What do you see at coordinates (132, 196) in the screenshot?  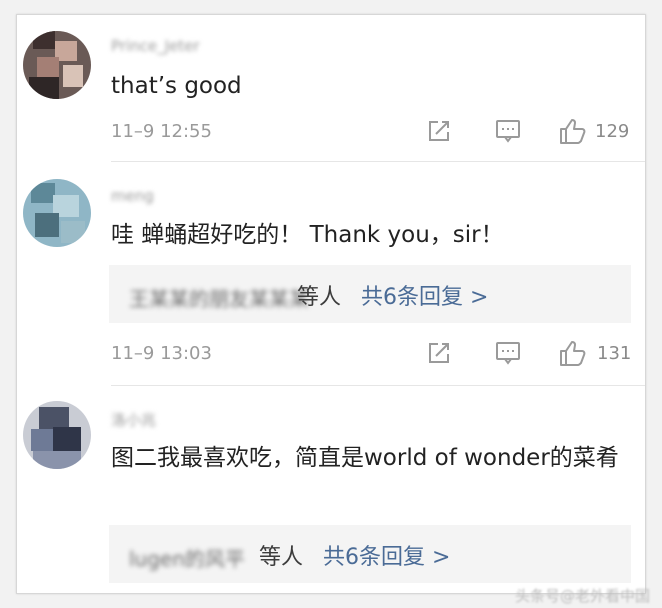 I see `username: meng` at bounding box center [132, 196].